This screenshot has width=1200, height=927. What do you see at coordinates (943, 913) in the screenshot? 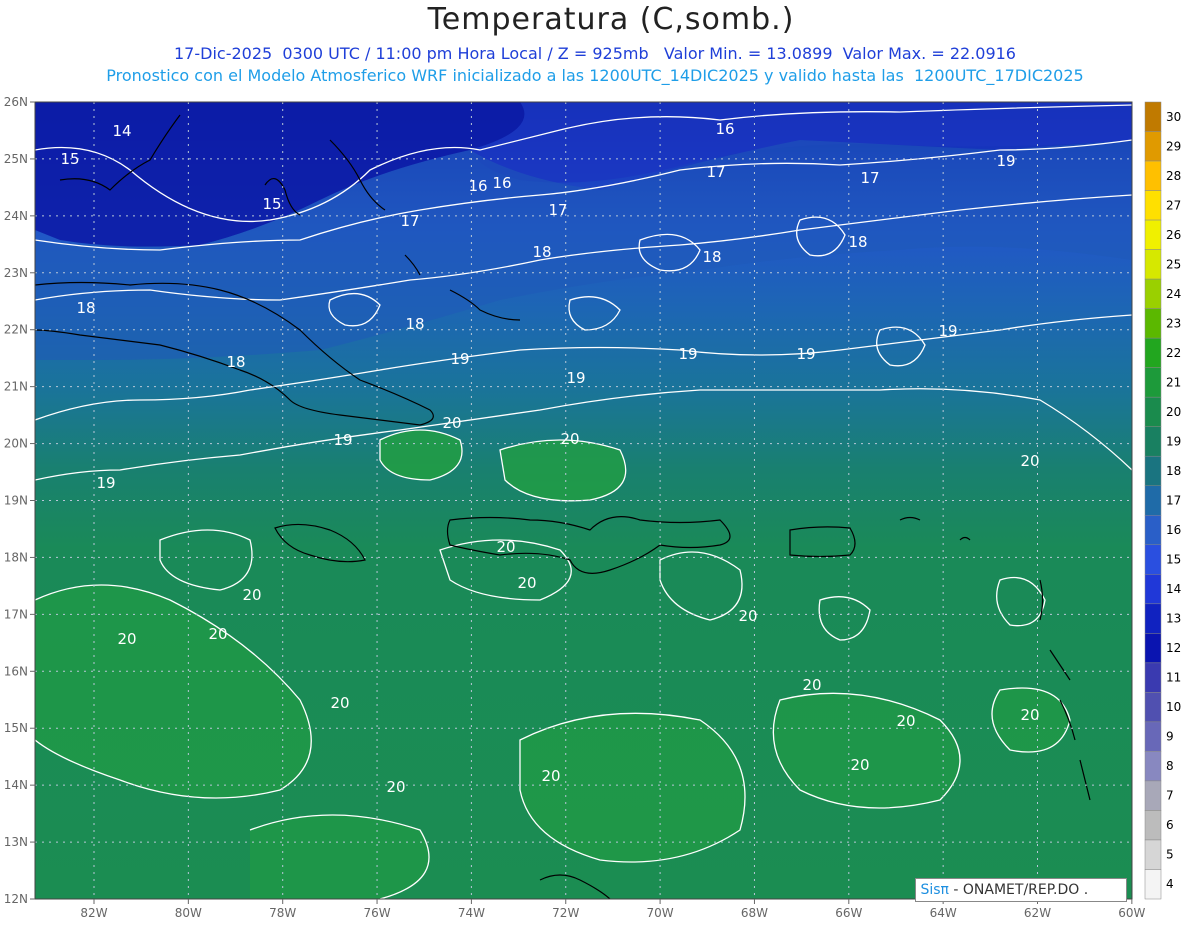
I see `longitude-tick-label: 64W` at bounding box center [943, 913].